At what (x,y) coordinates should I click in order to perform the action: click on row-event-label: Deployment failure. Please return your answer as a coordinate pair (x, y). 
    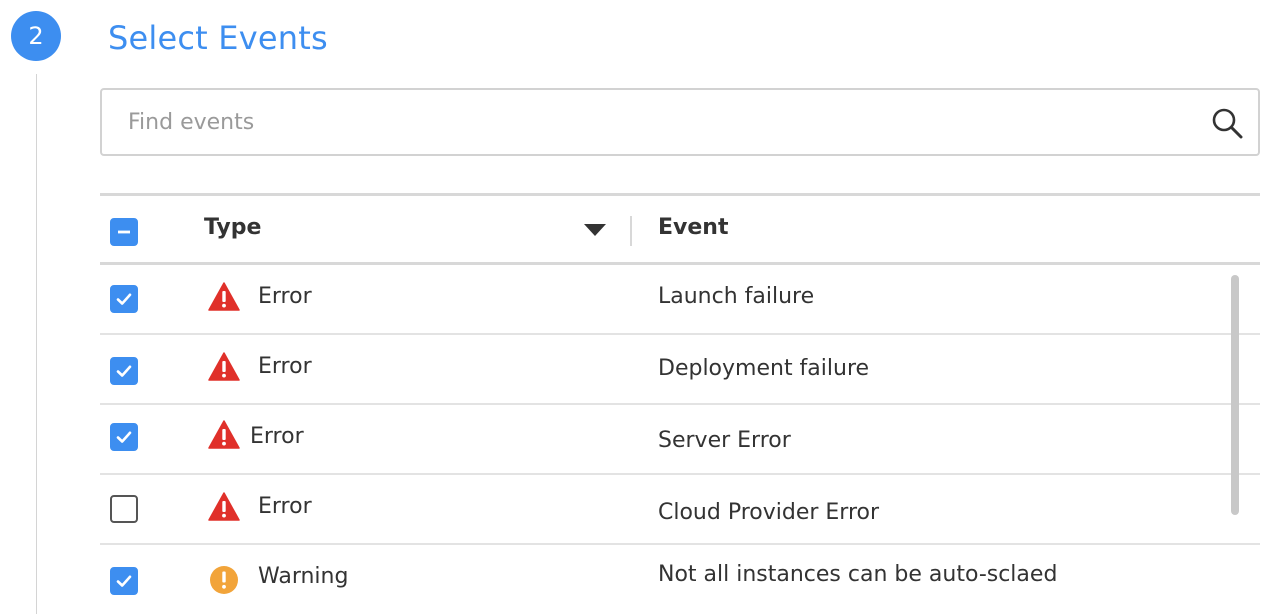
    Looking at the image, I should click on (764, 368).